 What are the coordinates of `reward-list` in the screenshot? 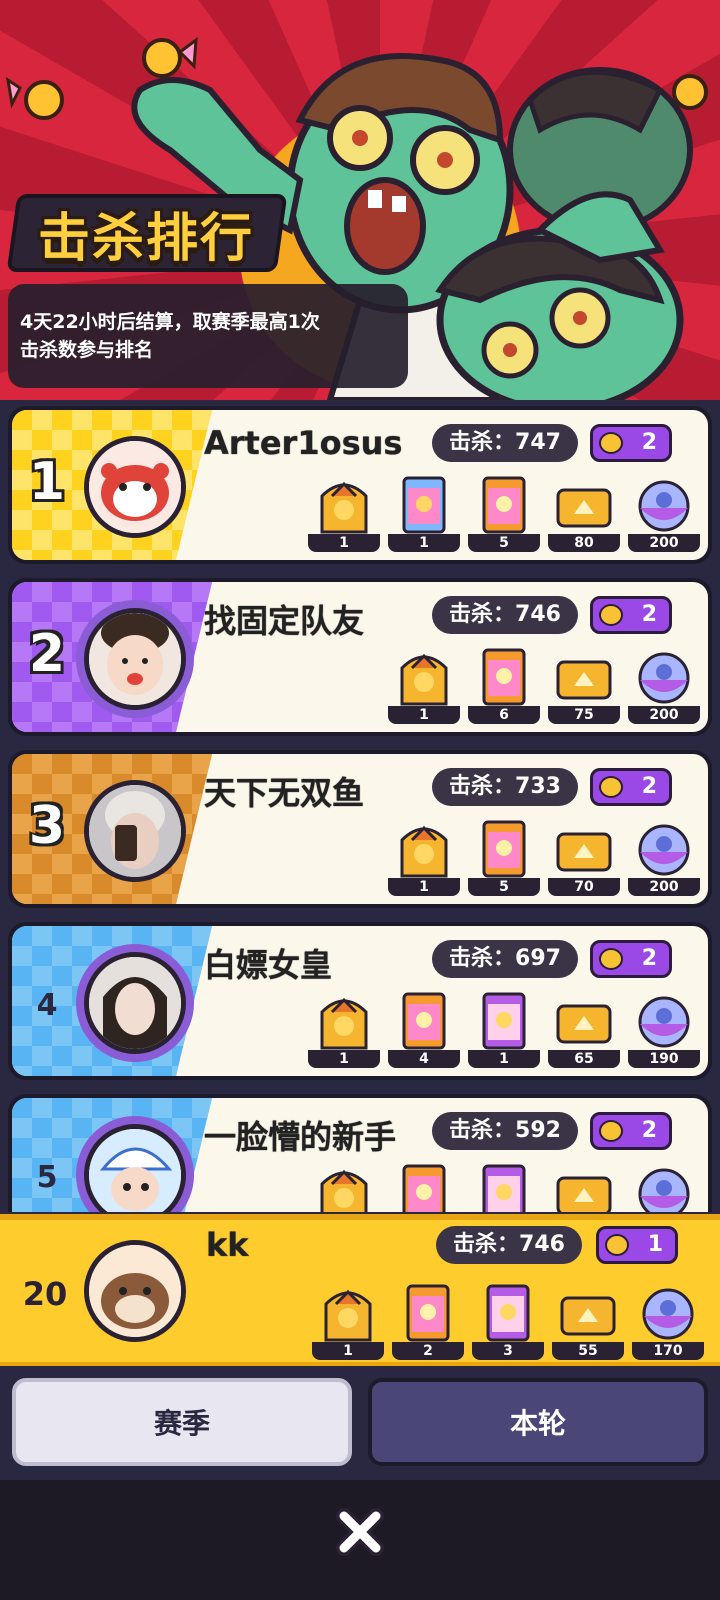 It's located at (504, 1188).